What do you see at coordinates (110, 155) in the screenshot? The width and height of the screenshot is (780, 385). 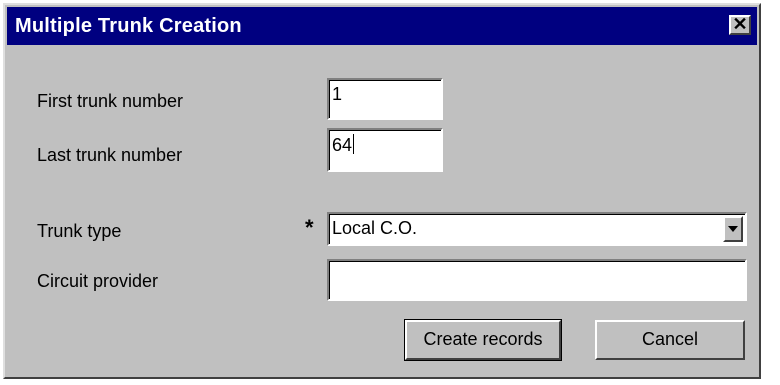 I see `last-trunk-number-label: Last trunk number` at bounding box center [110, 155].